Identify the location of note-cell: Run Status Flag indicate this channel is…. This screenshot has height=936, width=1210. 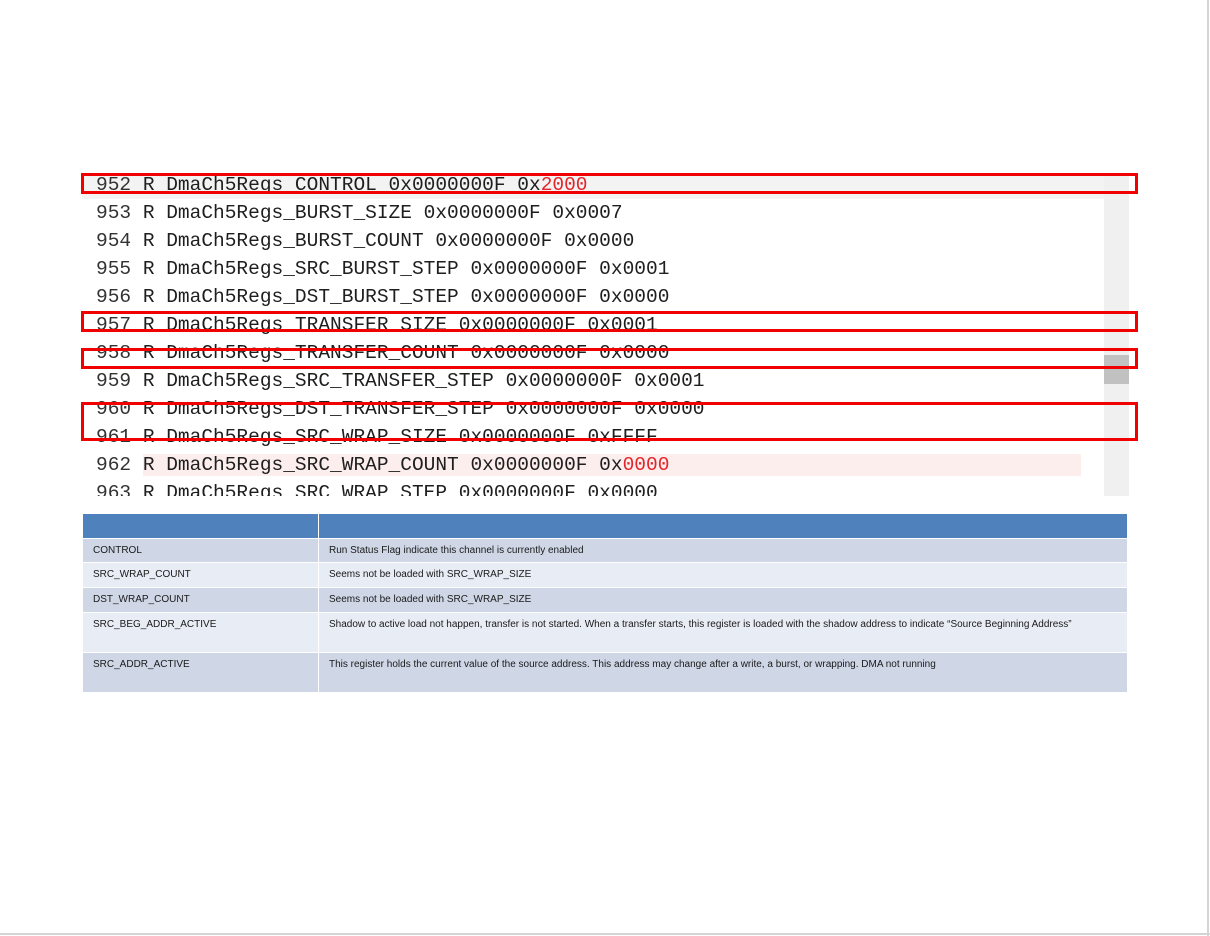
(723, 550).